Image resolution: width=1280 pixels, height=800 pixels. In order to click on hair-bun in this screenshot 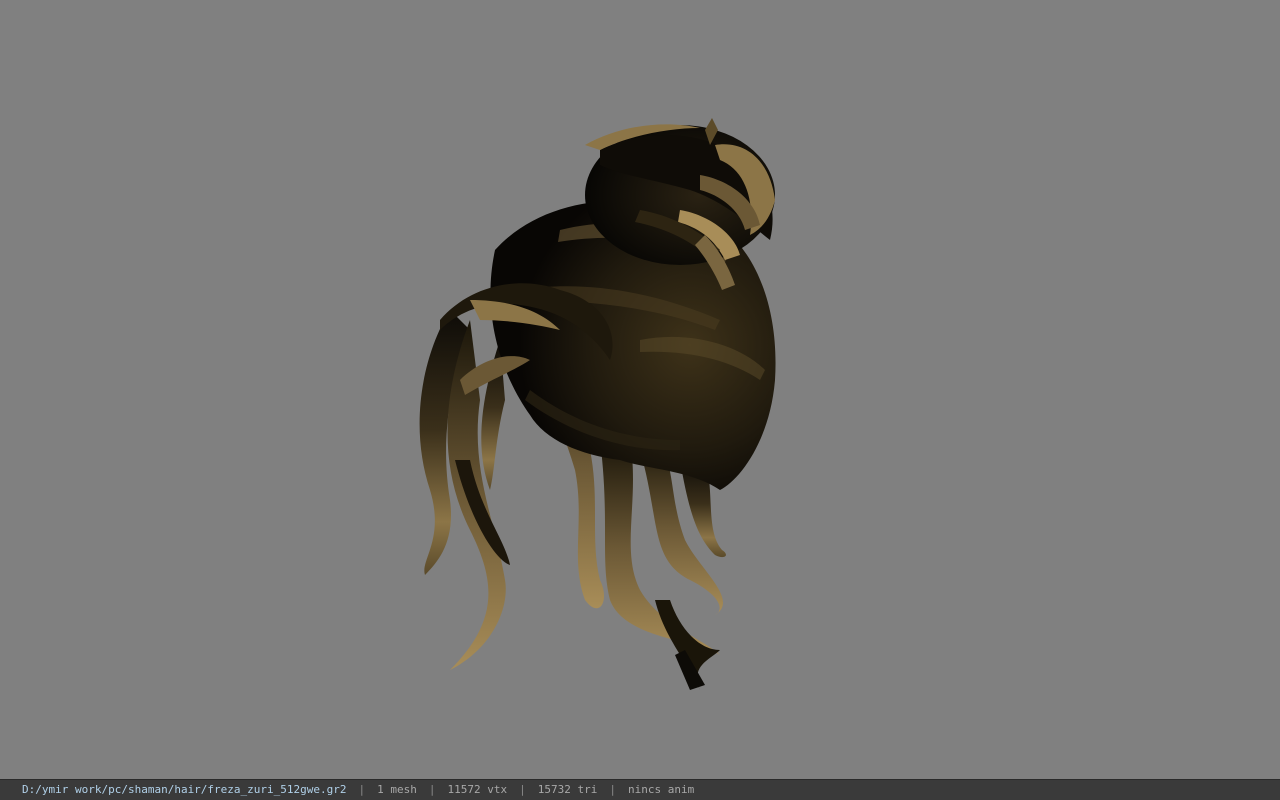, I will do `click(680, 191)`.